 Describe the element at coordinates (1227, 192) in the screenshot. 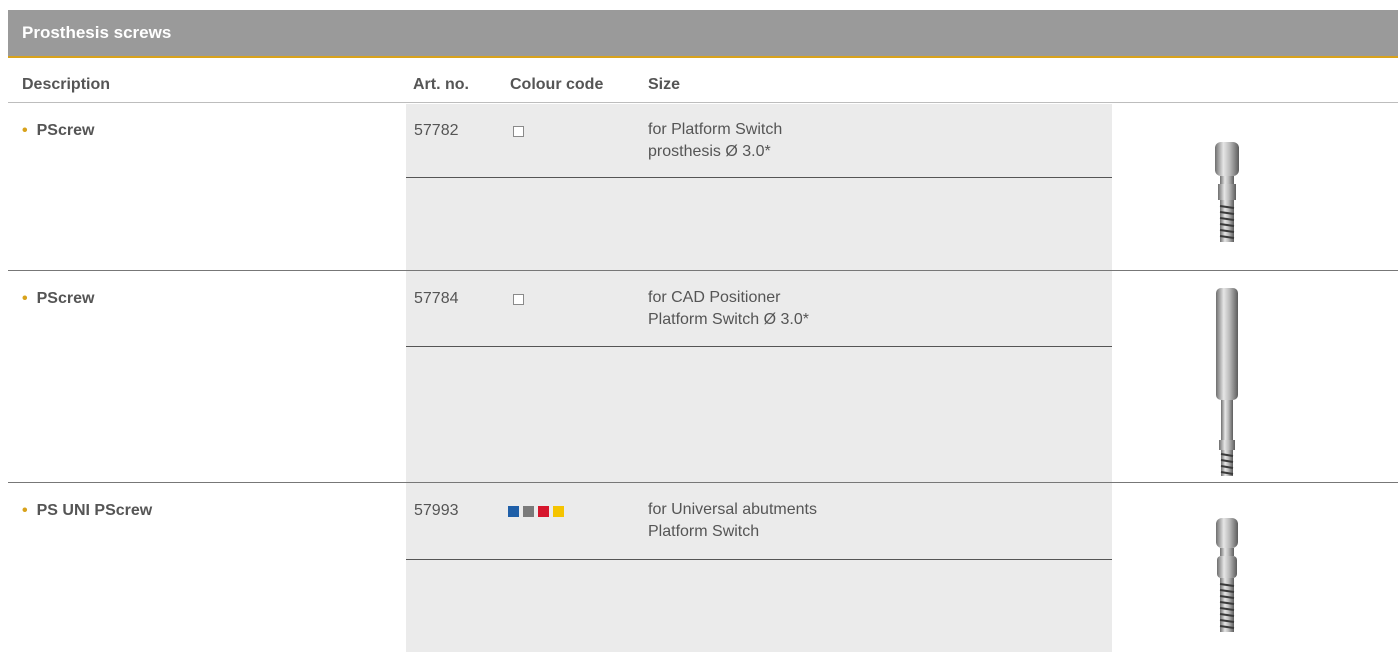

I see `short-screw-icon` at that location.